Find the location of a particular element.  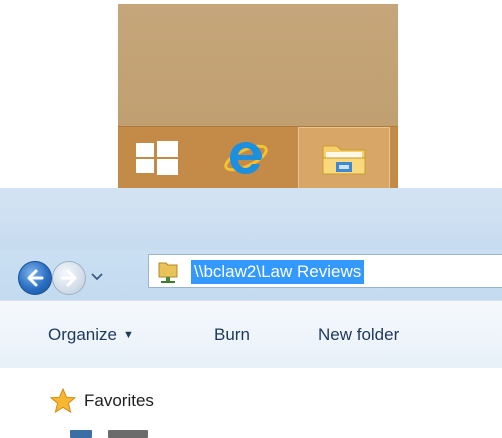

navigation-bar: \\bclaw2\Law Reviews is located at coordinates (251, 275).